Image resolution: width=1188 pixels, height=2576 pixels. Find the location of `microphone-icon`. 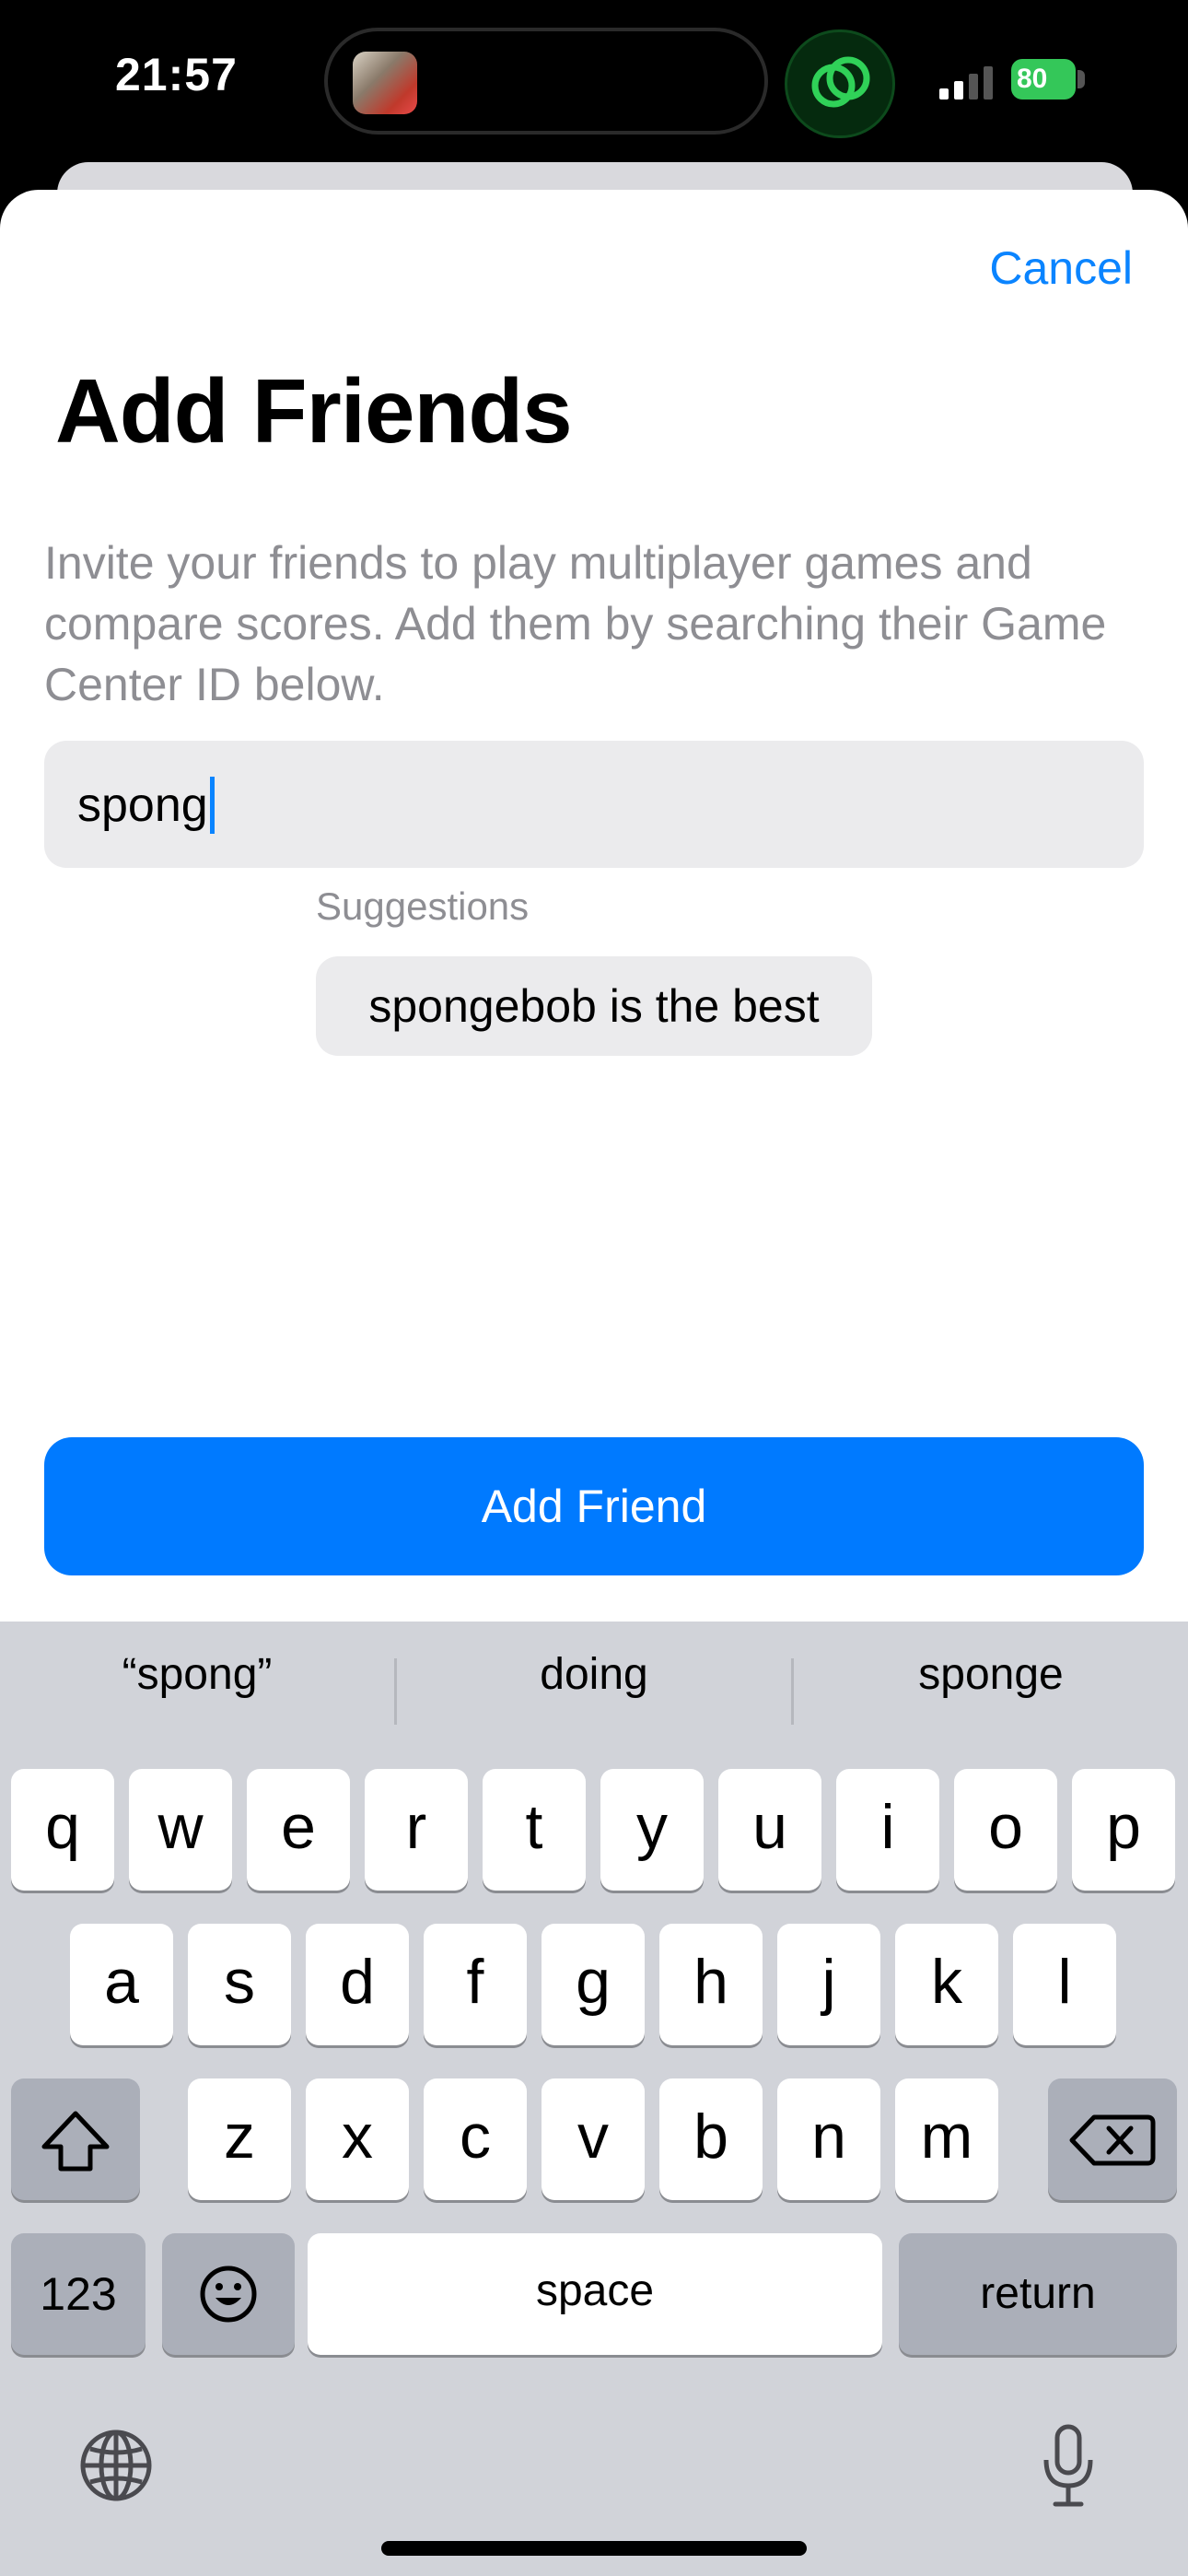

microphone-icon is located at coordinates (1068, 2466).